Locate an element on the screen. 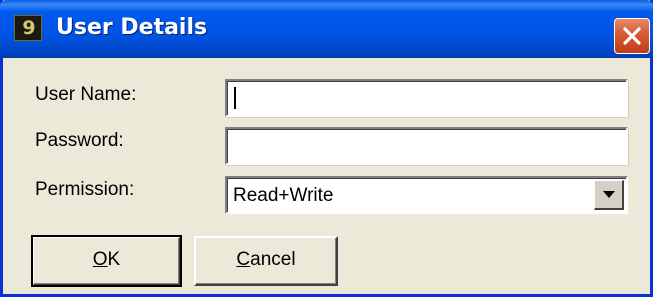 The image size is (653, 297). cancel-button: Cancel is located at coordinates (266, 261).